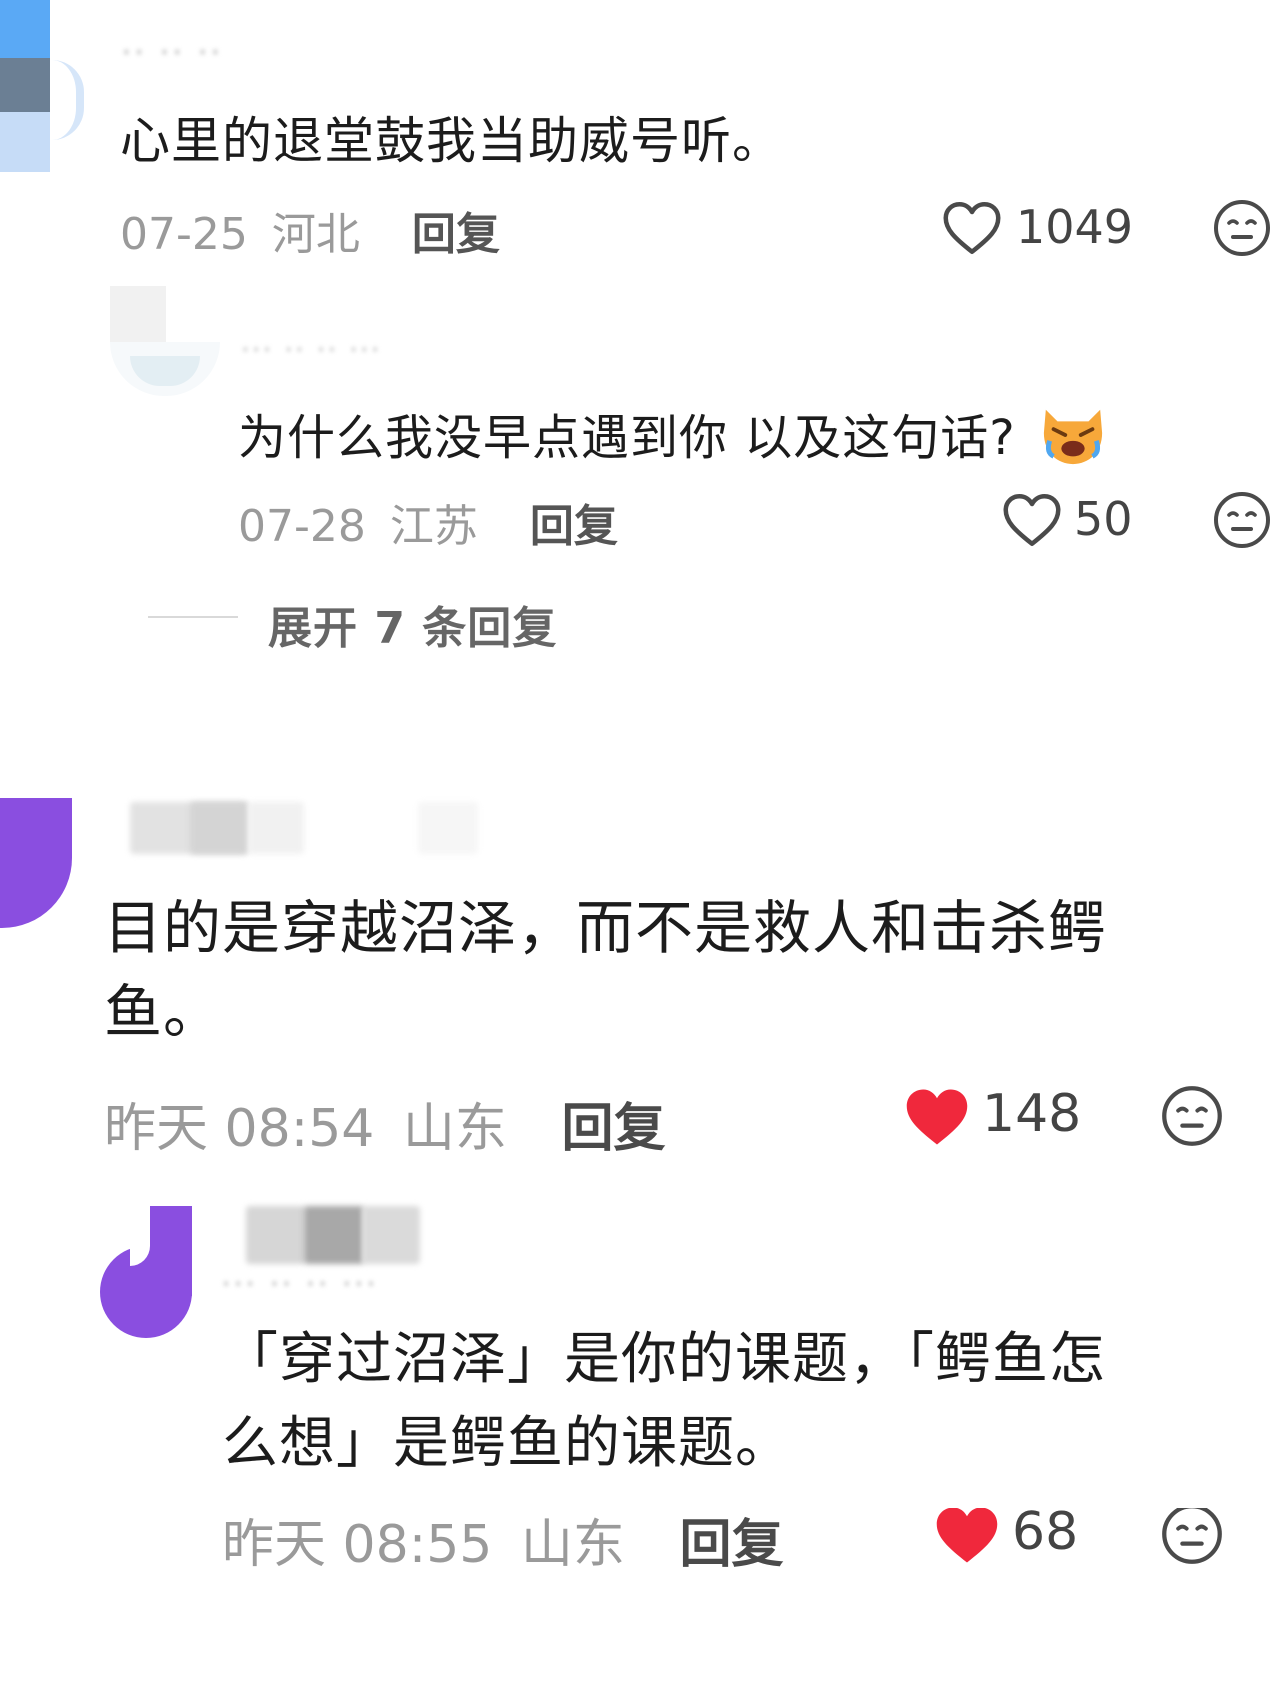 Image resolution: width=1276 pixels, height=1704 pixels. What do you see at coordinates (1073, 441) in the screenshot?
I see `crying-cat-emoji` at bounding box center [1073, 441].